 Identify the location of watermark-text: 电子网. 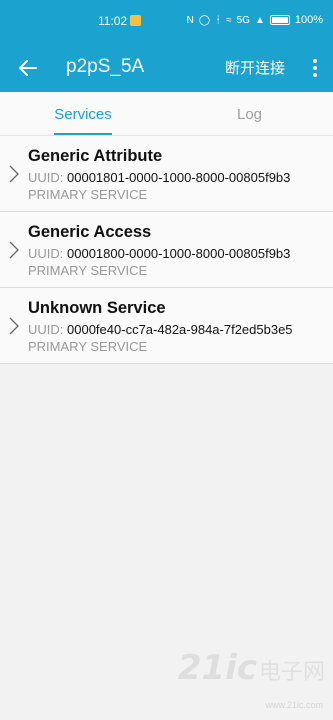
(291, 671).